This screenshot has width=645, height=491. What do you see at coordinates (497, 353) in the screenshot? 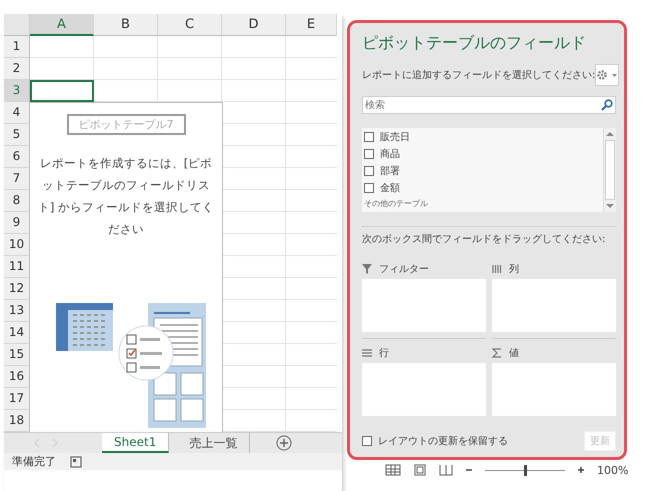
I see `sigma-icon` at bounding box center [497, 353].